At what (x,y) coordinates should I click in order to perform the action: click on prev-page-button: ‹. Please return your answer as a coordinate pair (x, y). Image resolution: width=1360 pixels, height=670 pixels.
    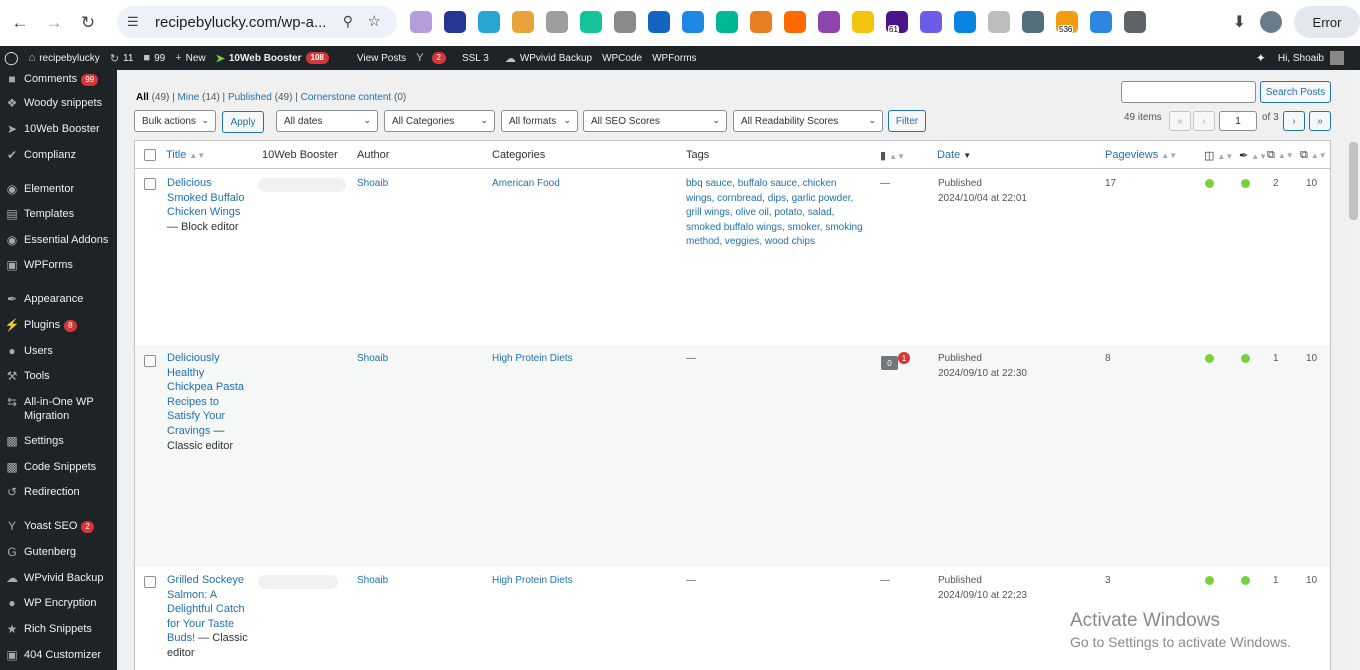
    Looking at the image, I should click on (1204, 121).